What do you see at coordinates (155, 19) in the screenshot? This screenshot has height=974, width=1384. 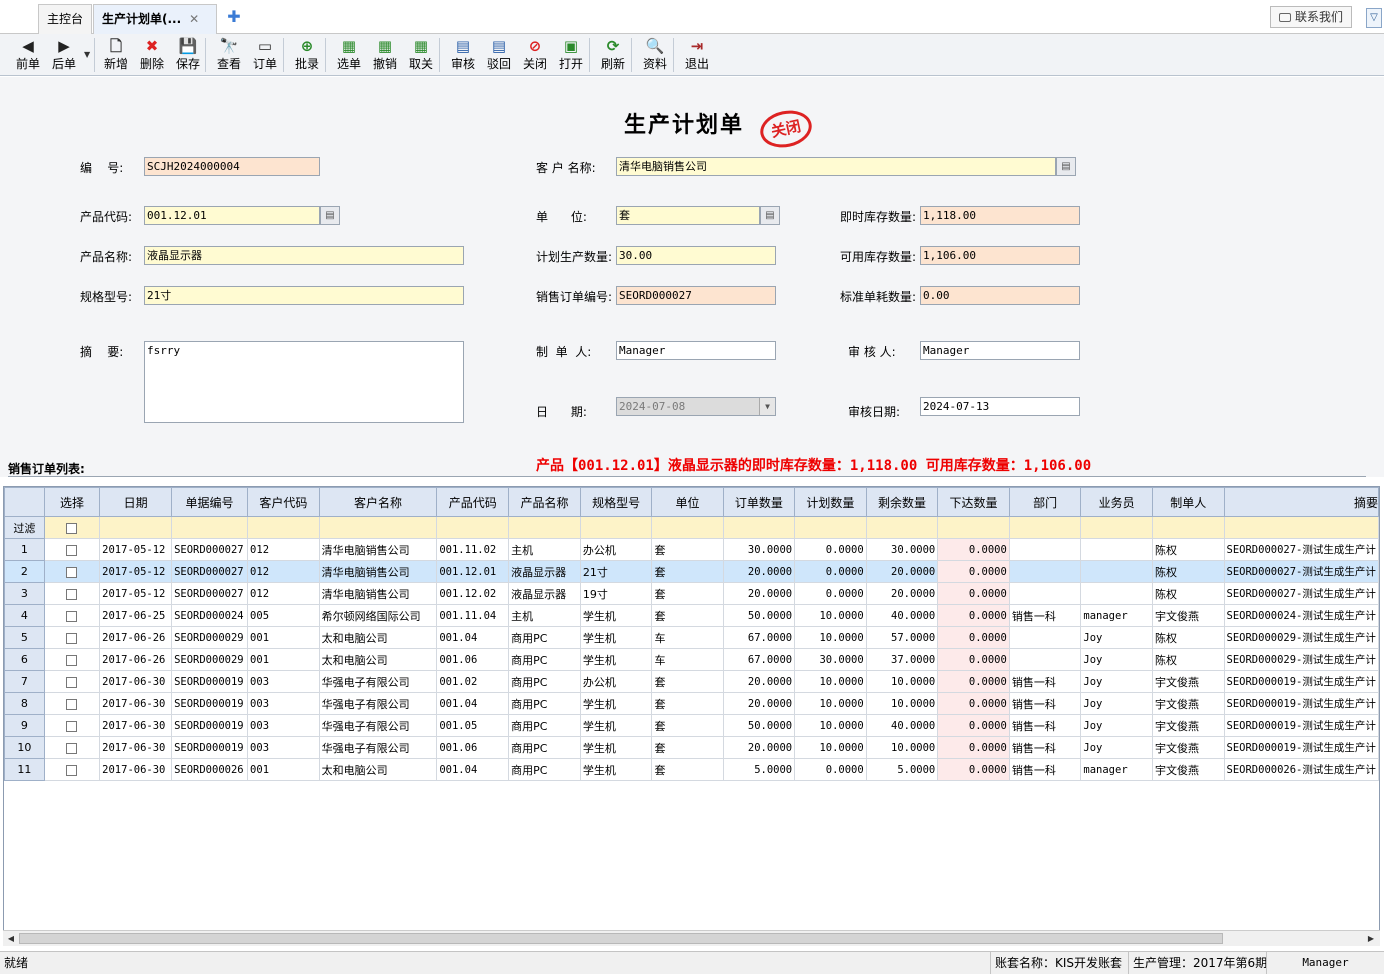 I see `tab-production-plan: 生产计划单(... ✕` at bounding box center [155, 19].